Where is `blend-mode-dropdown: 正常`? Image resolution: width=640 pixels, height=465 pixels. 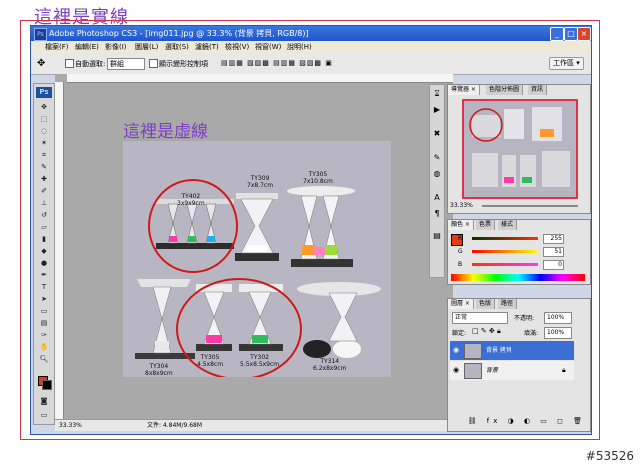
blend-mode-dropdown: 正常 is located at coordinates (480, 318).